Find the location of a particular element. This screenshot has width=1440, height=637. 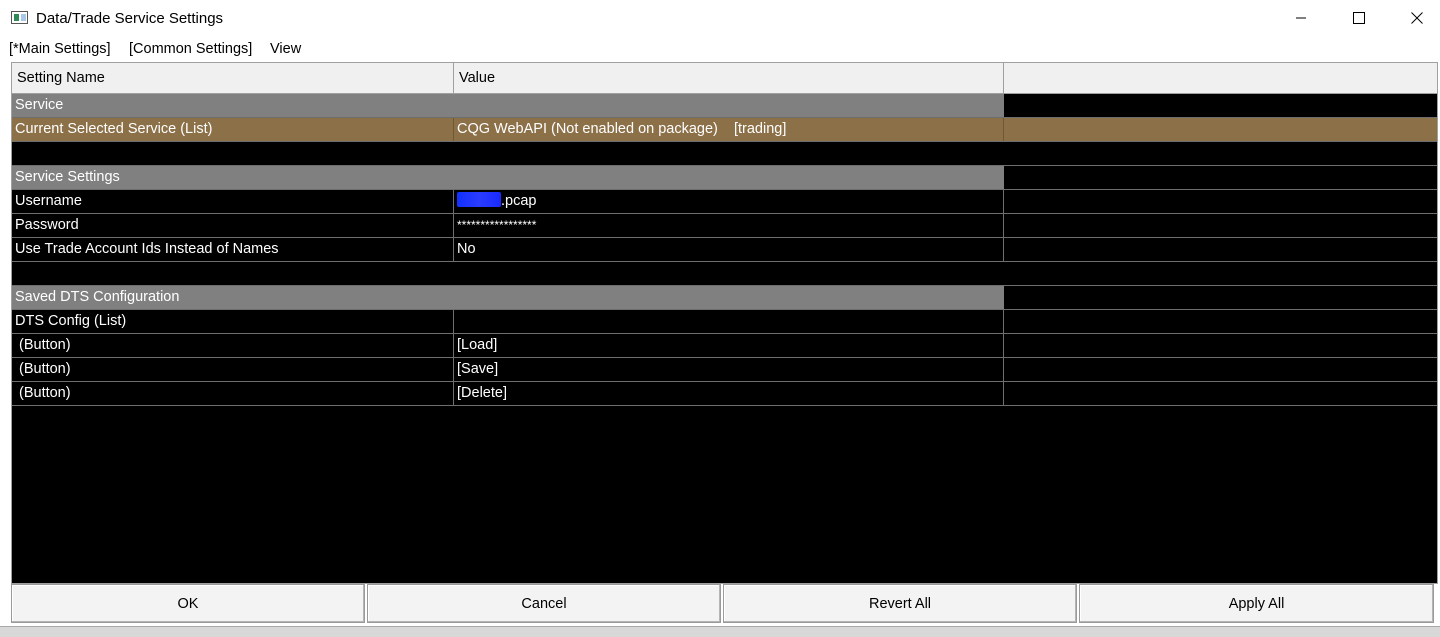

table-row-save-button: (Button) [Save] is located at coordinates (724, 370).